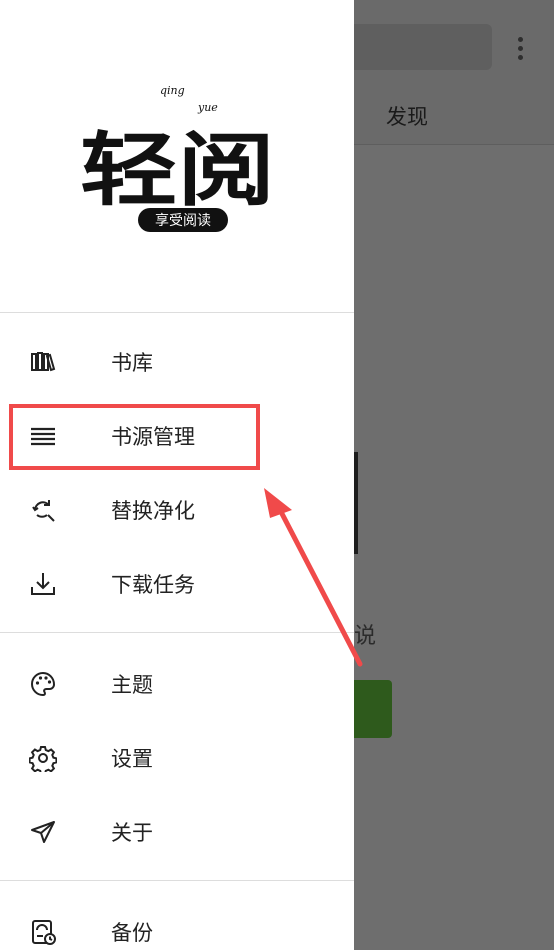  I want to click on library-icon, so click(43, 362).